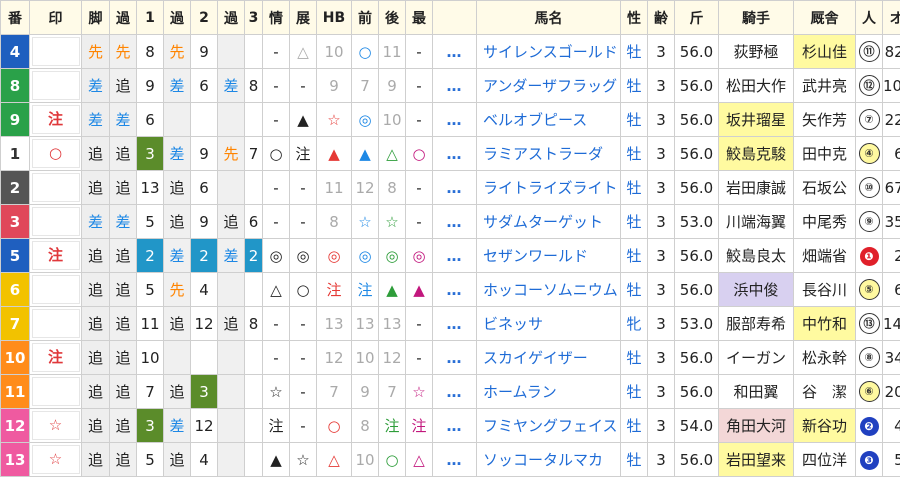  Describe the element at coordinates (891, 17) in the screenshot. I see `header-cell: オッ` at that location.